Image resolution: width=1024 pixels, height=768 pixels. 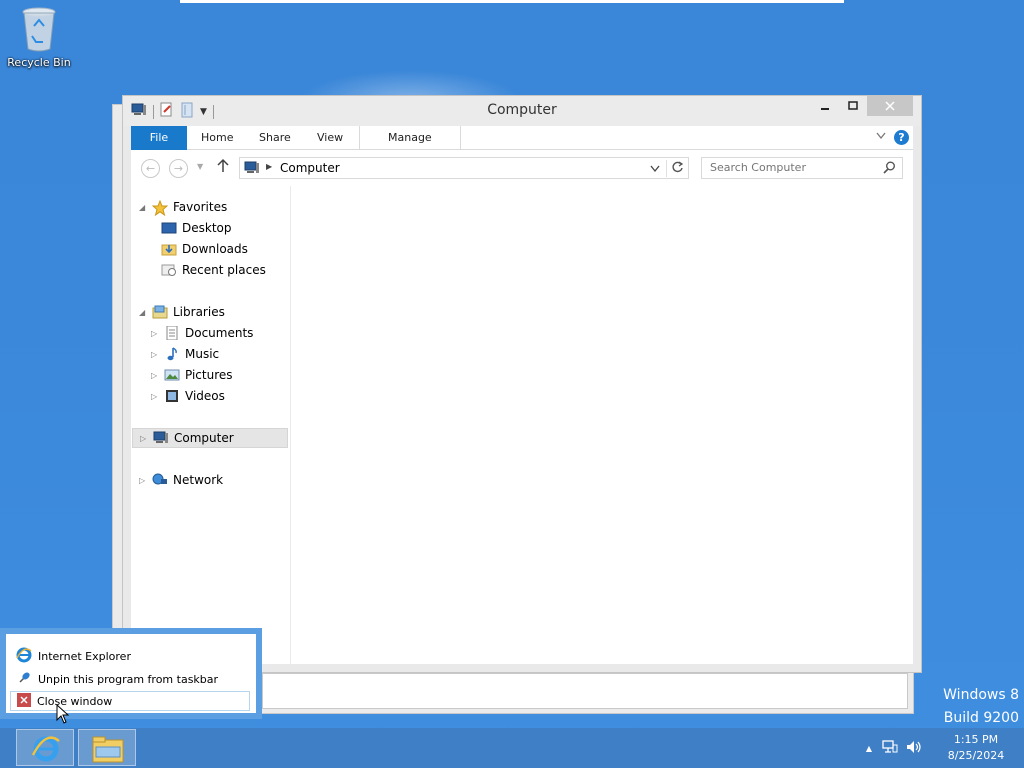 What do you see at coordinates (881, 137) in the screenshot?
I see `expand-ribbon-icon` at bounding box center [881, 137].